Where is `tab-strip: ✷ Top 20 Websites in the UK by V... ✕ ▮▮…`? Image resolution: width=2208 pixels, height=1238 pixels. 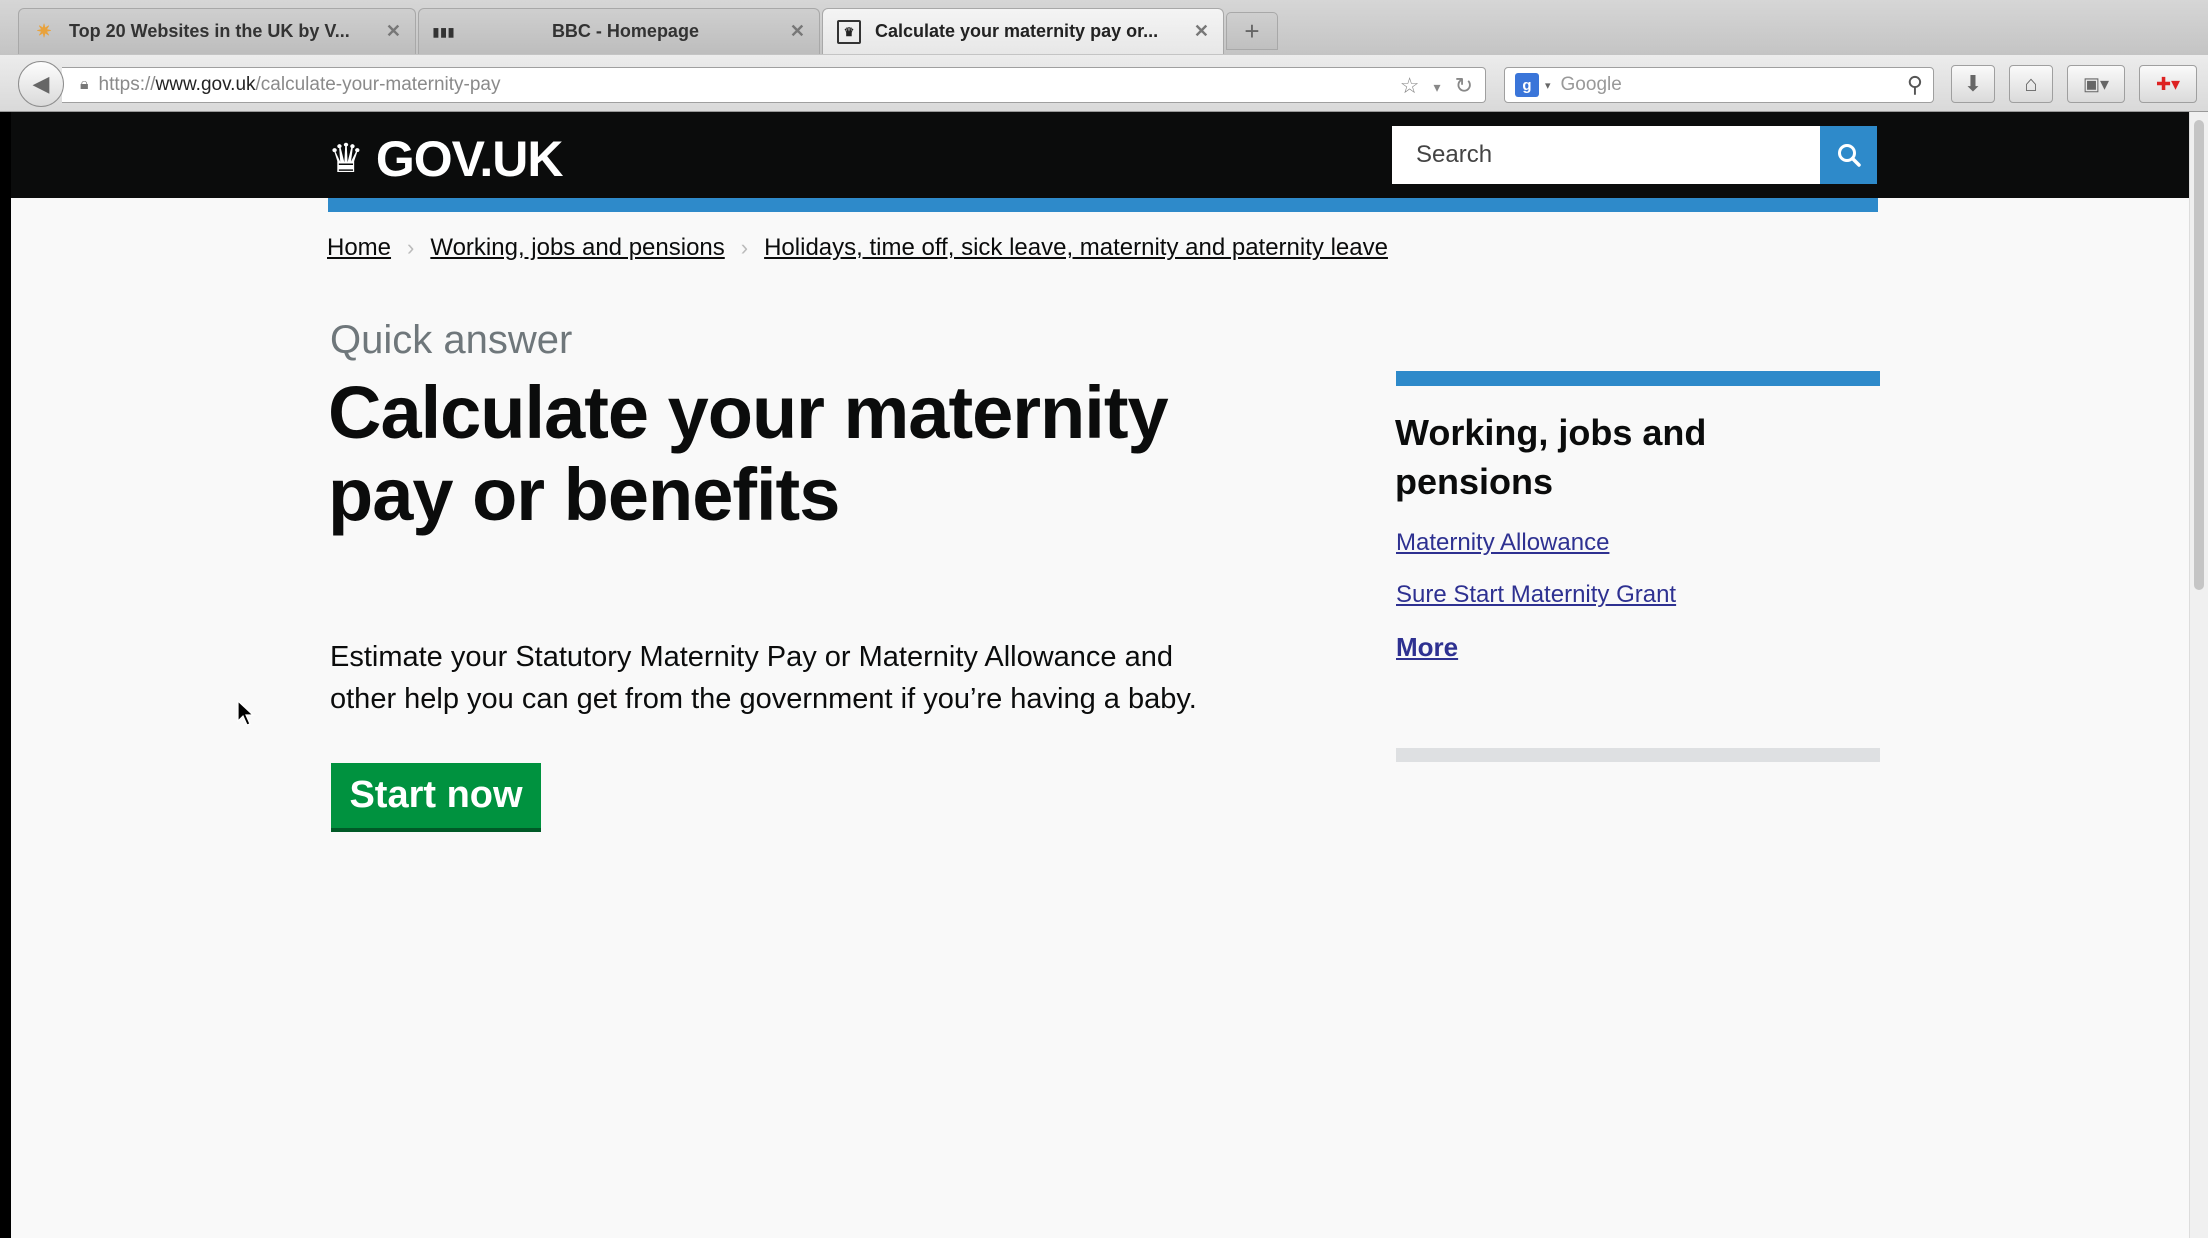
tab-strip: ✷ Top 20 Websites in the UK by V... ✕ ▮▮… is located at coordinates (1104, 28).